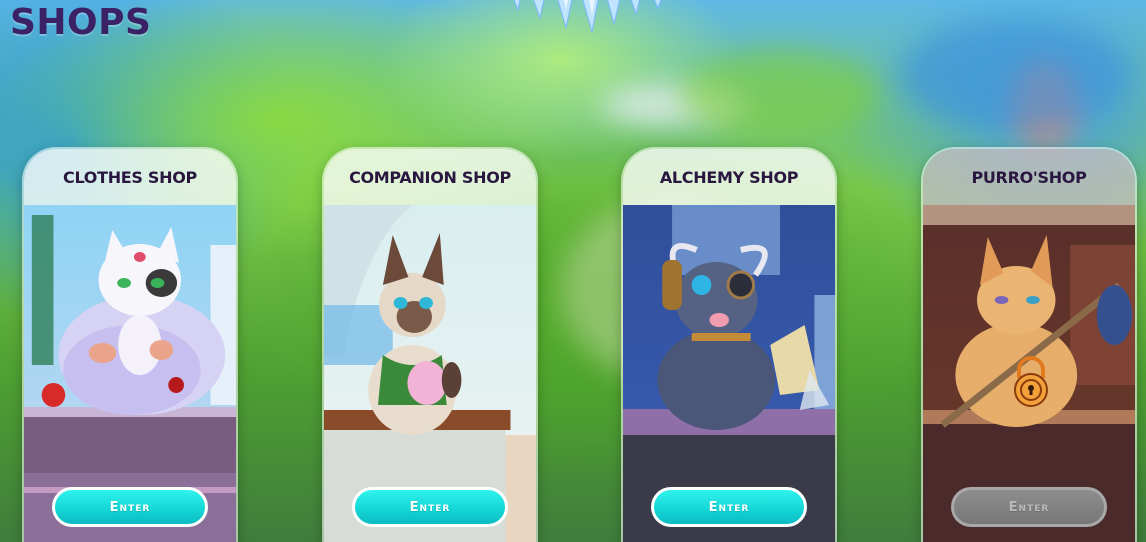  I want to click on page-title: SHOPS, so click(81, 22).